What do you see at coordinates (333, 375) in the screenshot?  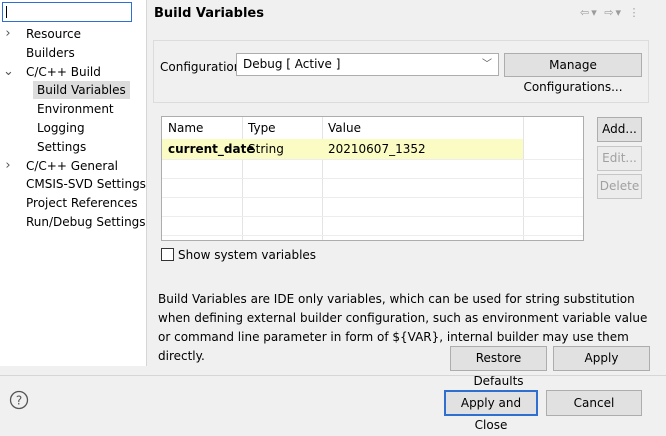 I see `dialog-separator` at bounding box center [333, 375].